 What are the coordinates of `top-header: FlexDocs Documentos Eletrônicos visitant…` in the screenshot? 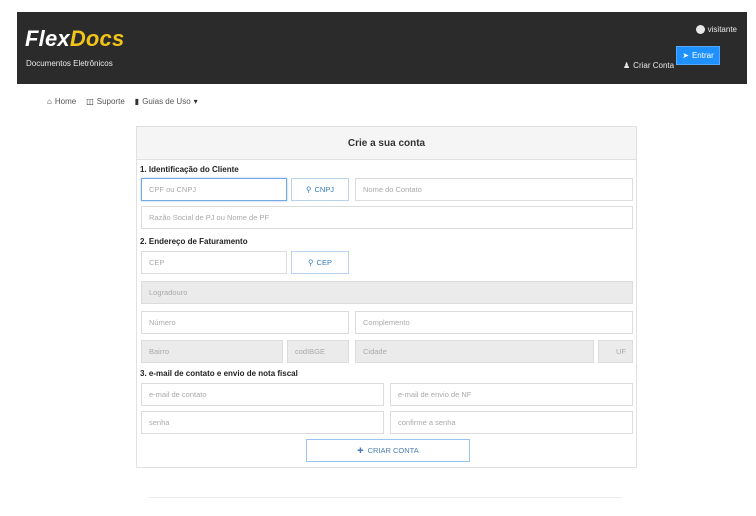 It's located at (382, 48).